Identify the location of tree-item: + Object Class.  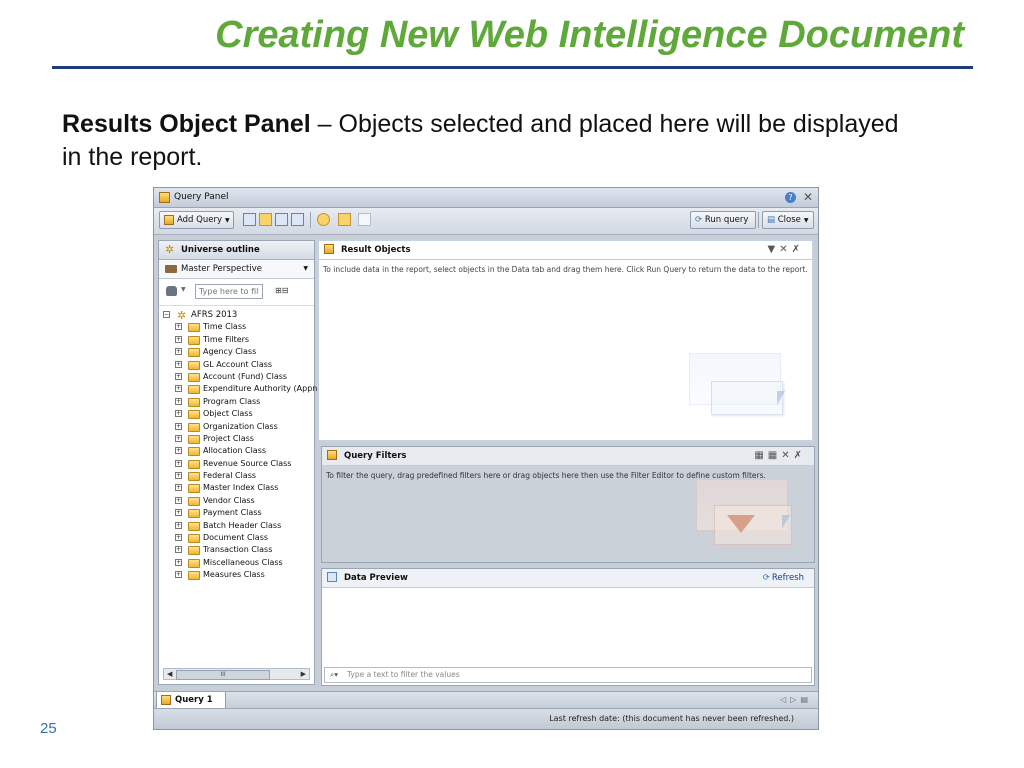
(236, 414).